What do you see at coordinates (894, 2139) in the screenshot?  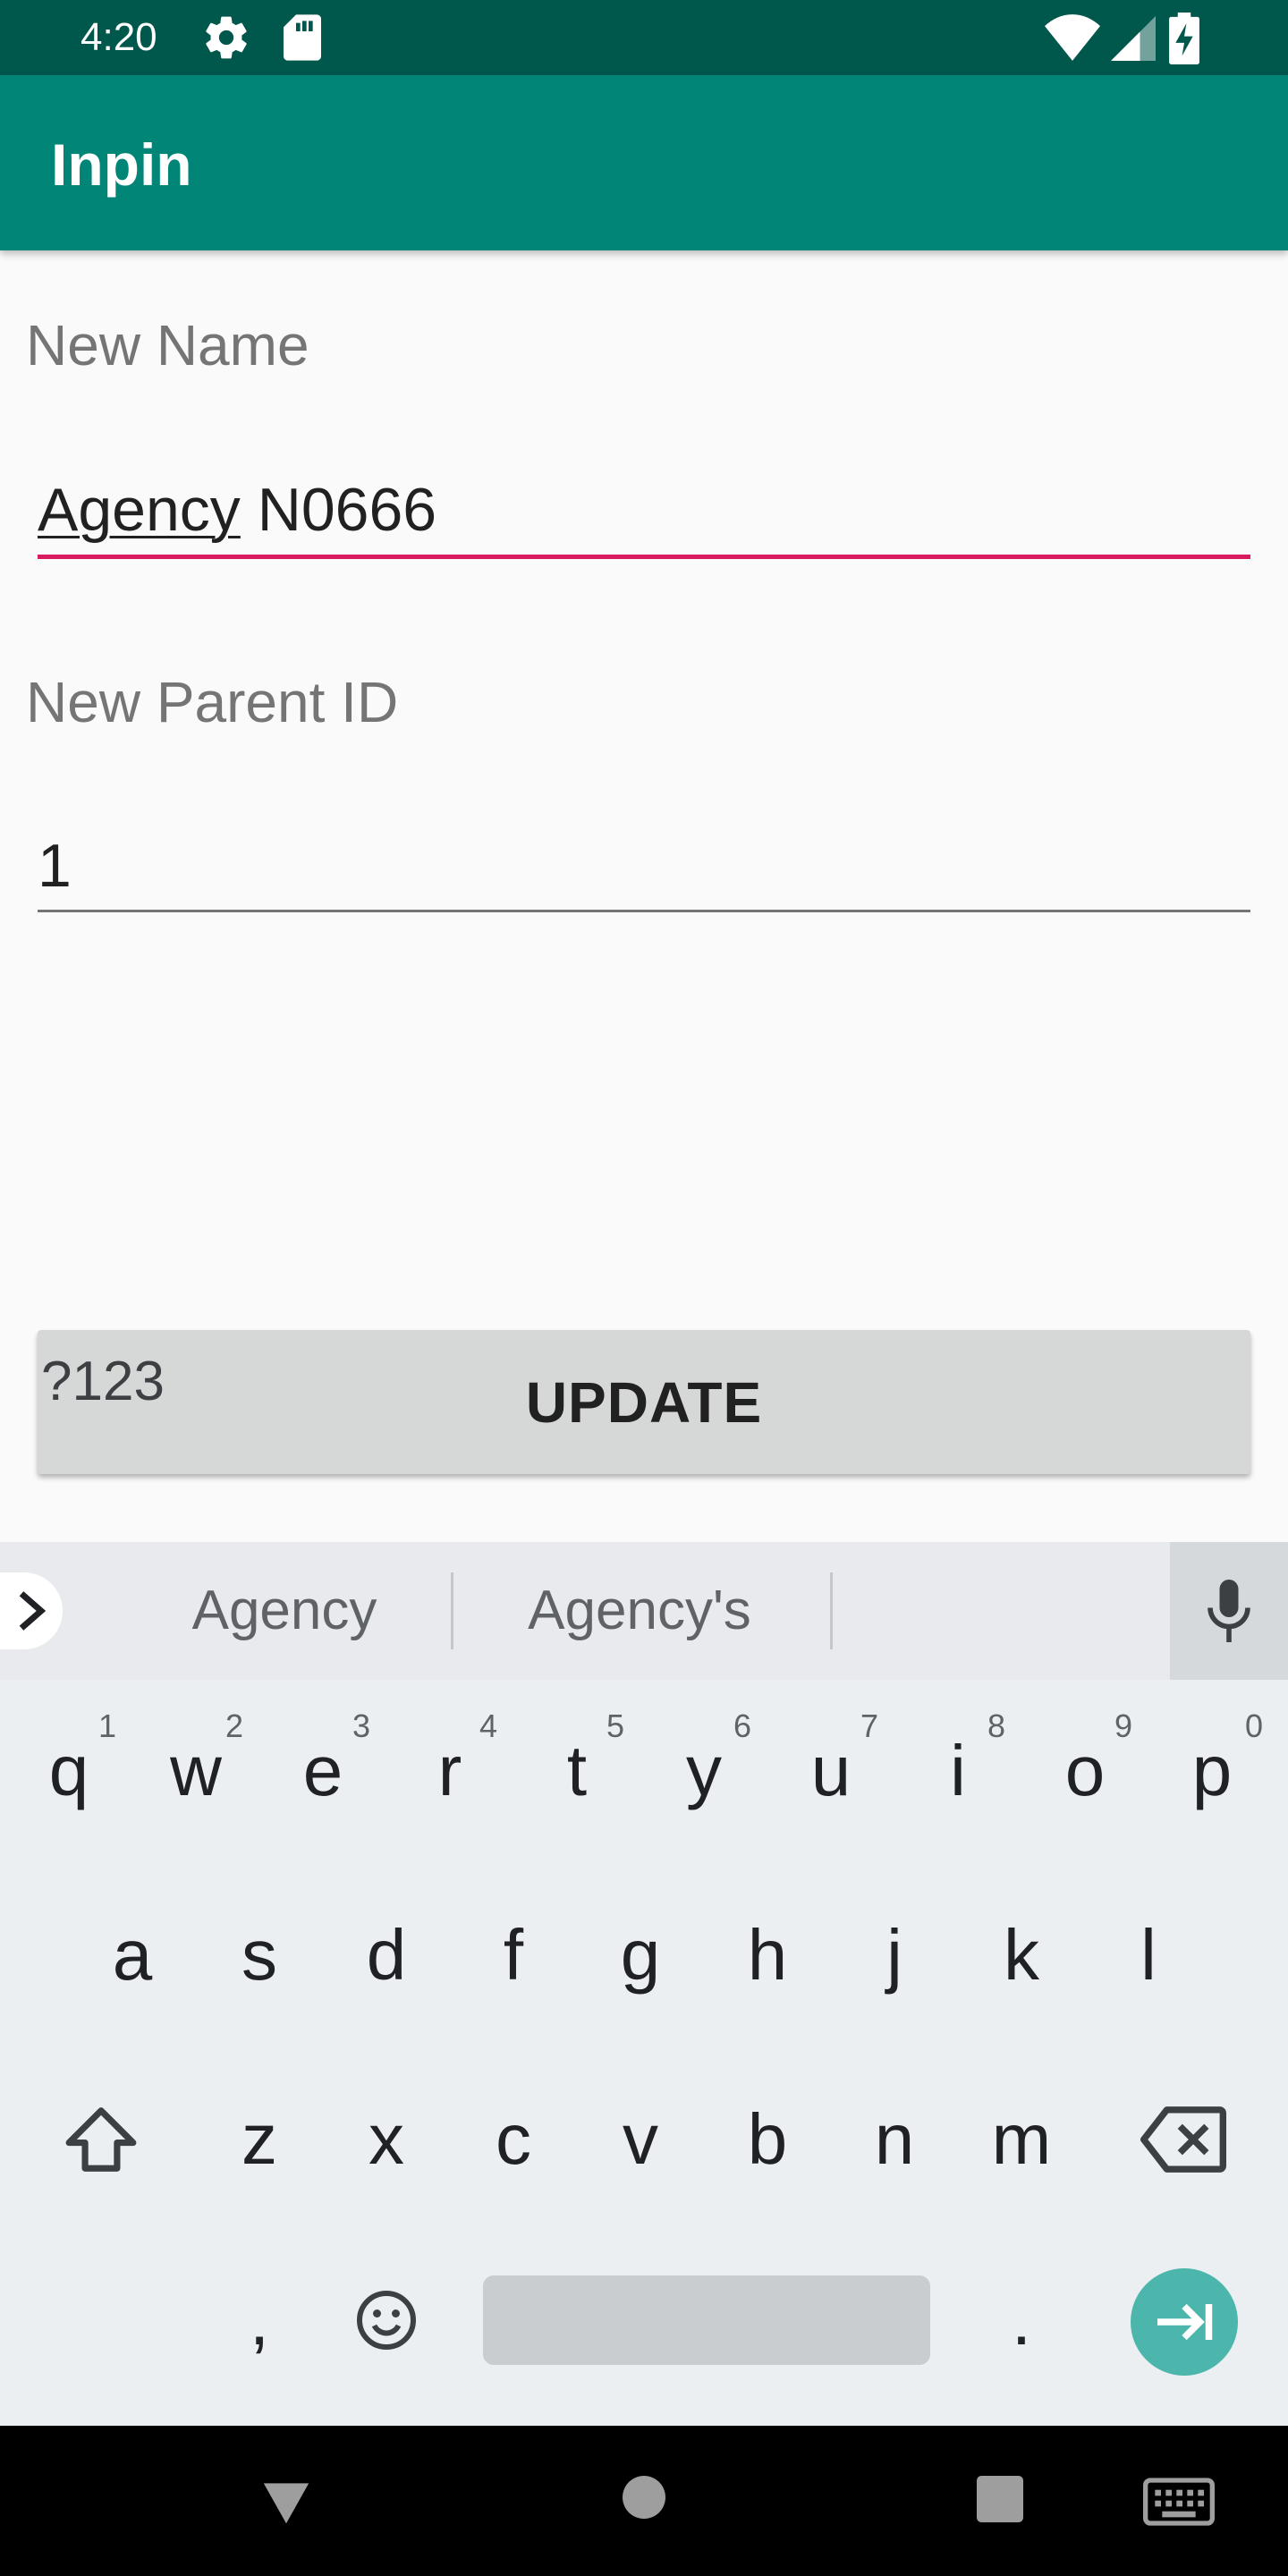 I see `key-n: n` at bounding box center [894, 2139].